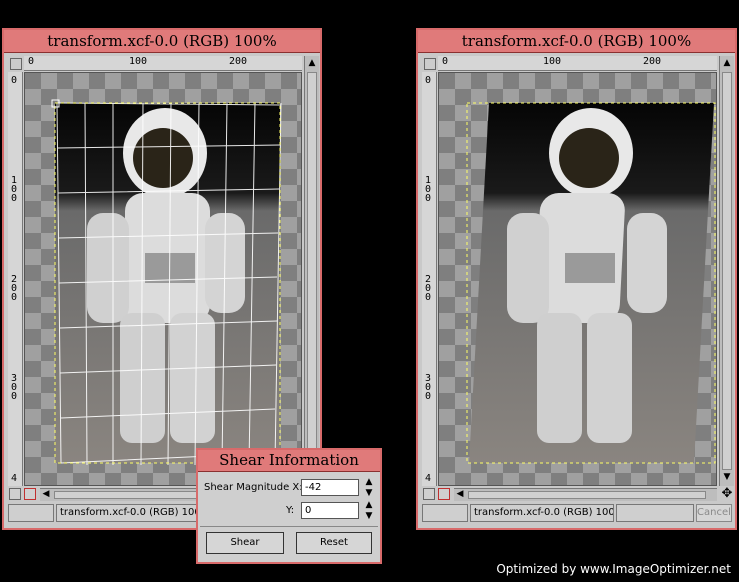 The width and height of the screenshot is (739, 582). What do you see at coordinates (253, 487) in the screenshot?
I see `shear-magnitude-x-label: Shear Magnitude X:` at bounding box center [253, 487].